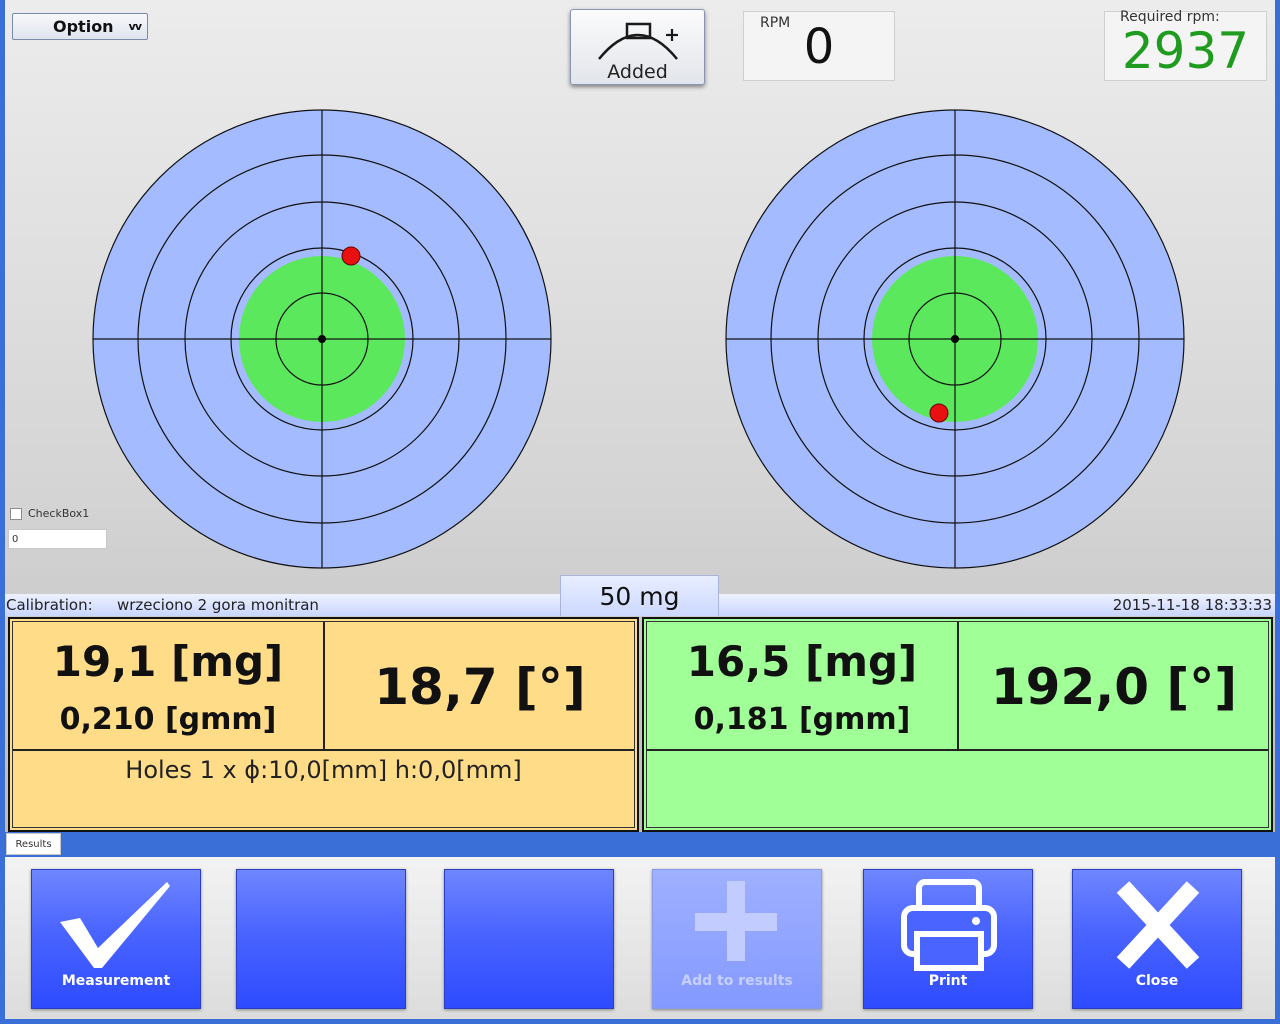 The height and width of the screenshot is (1024, 1280). What do you see at coordinates (59, 513) in the screenshot?
I see `checkbox-label: CheckBox1` at bounding box center [59, 513].